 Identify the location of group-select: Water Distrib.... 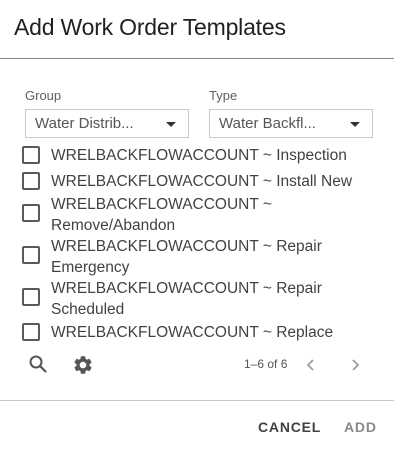
(107, 123).